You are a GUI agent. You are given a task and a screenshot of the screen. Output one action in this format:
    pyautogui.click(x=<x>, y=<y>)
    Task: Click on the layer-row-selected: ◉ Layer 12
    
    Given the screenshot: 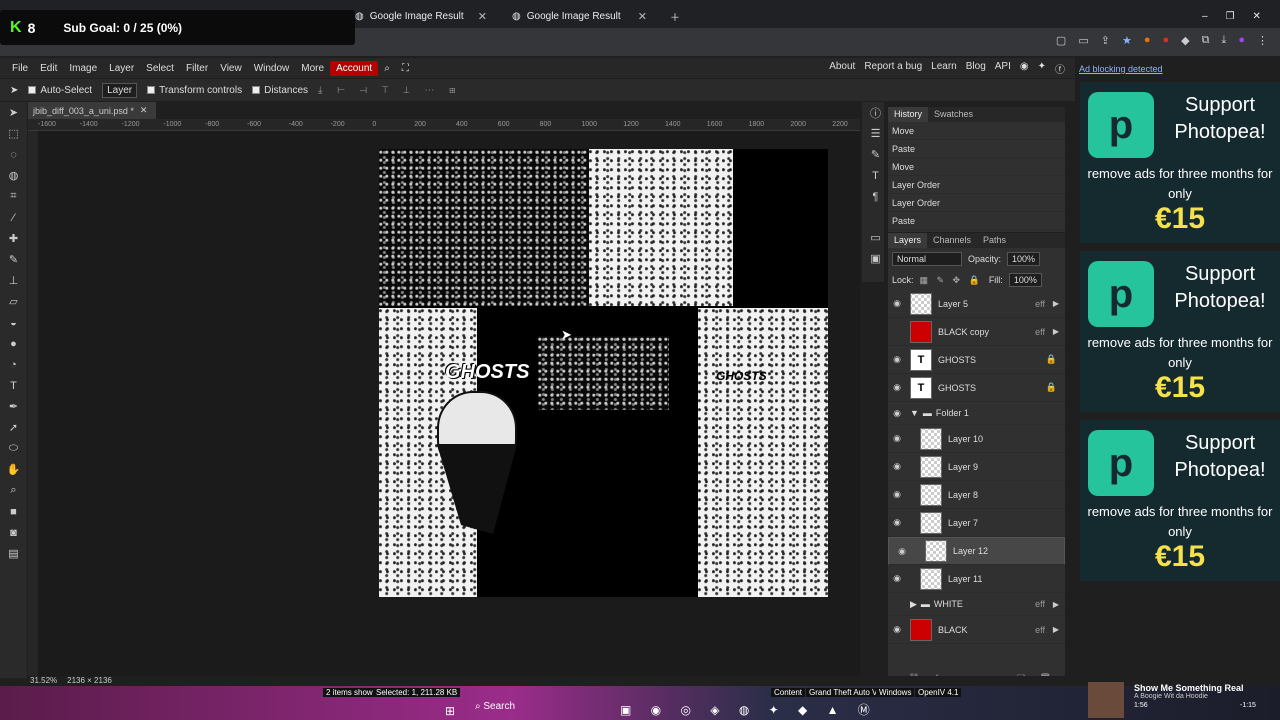 What is the action you would take?
    pyautogui.click(x=976, y=551)
    